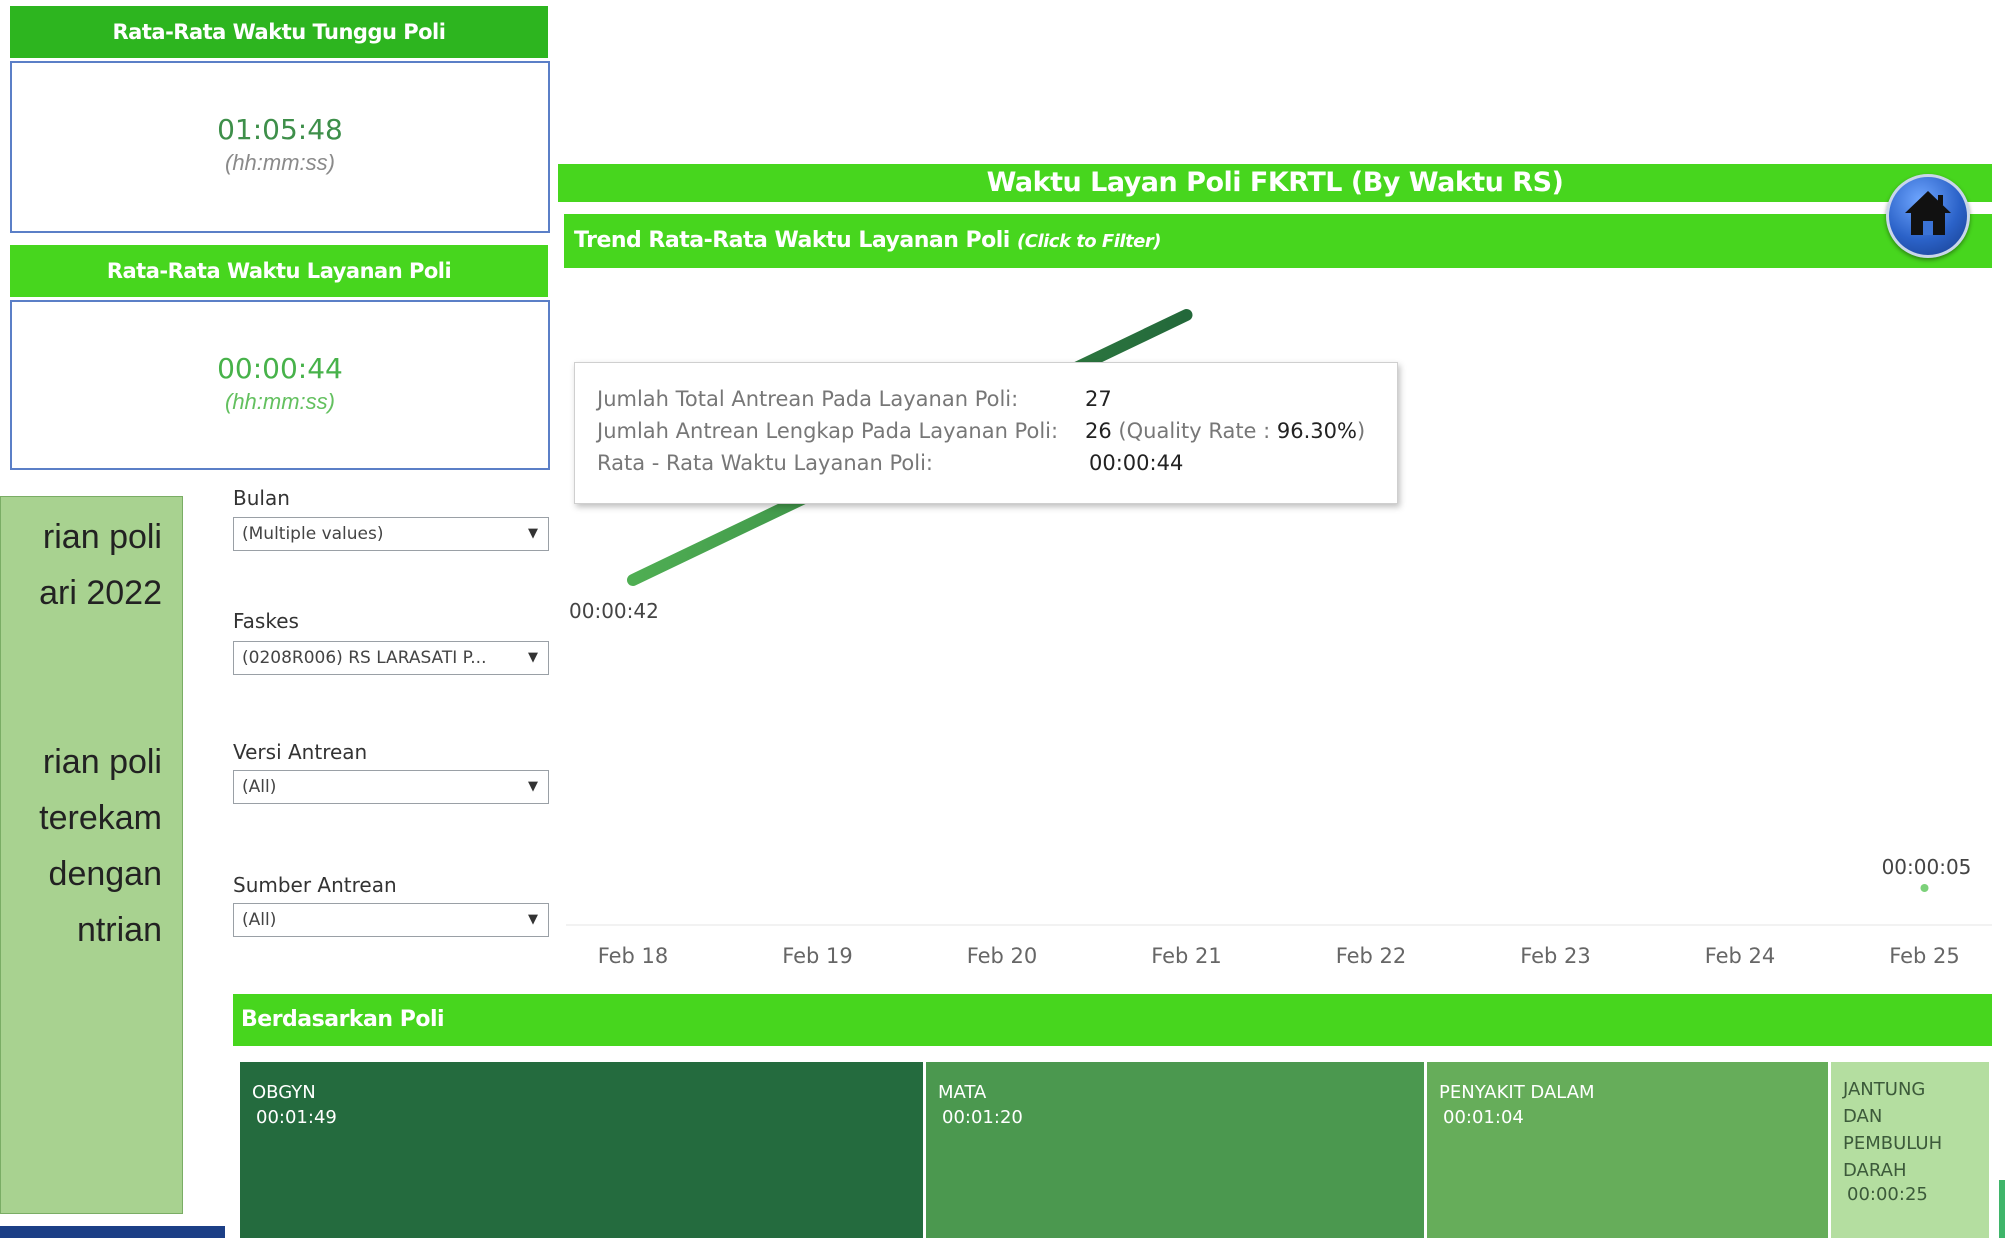 The image size is (2005, 1238). I want to click on tooltip-quality-close: ), so click(1361, 431).